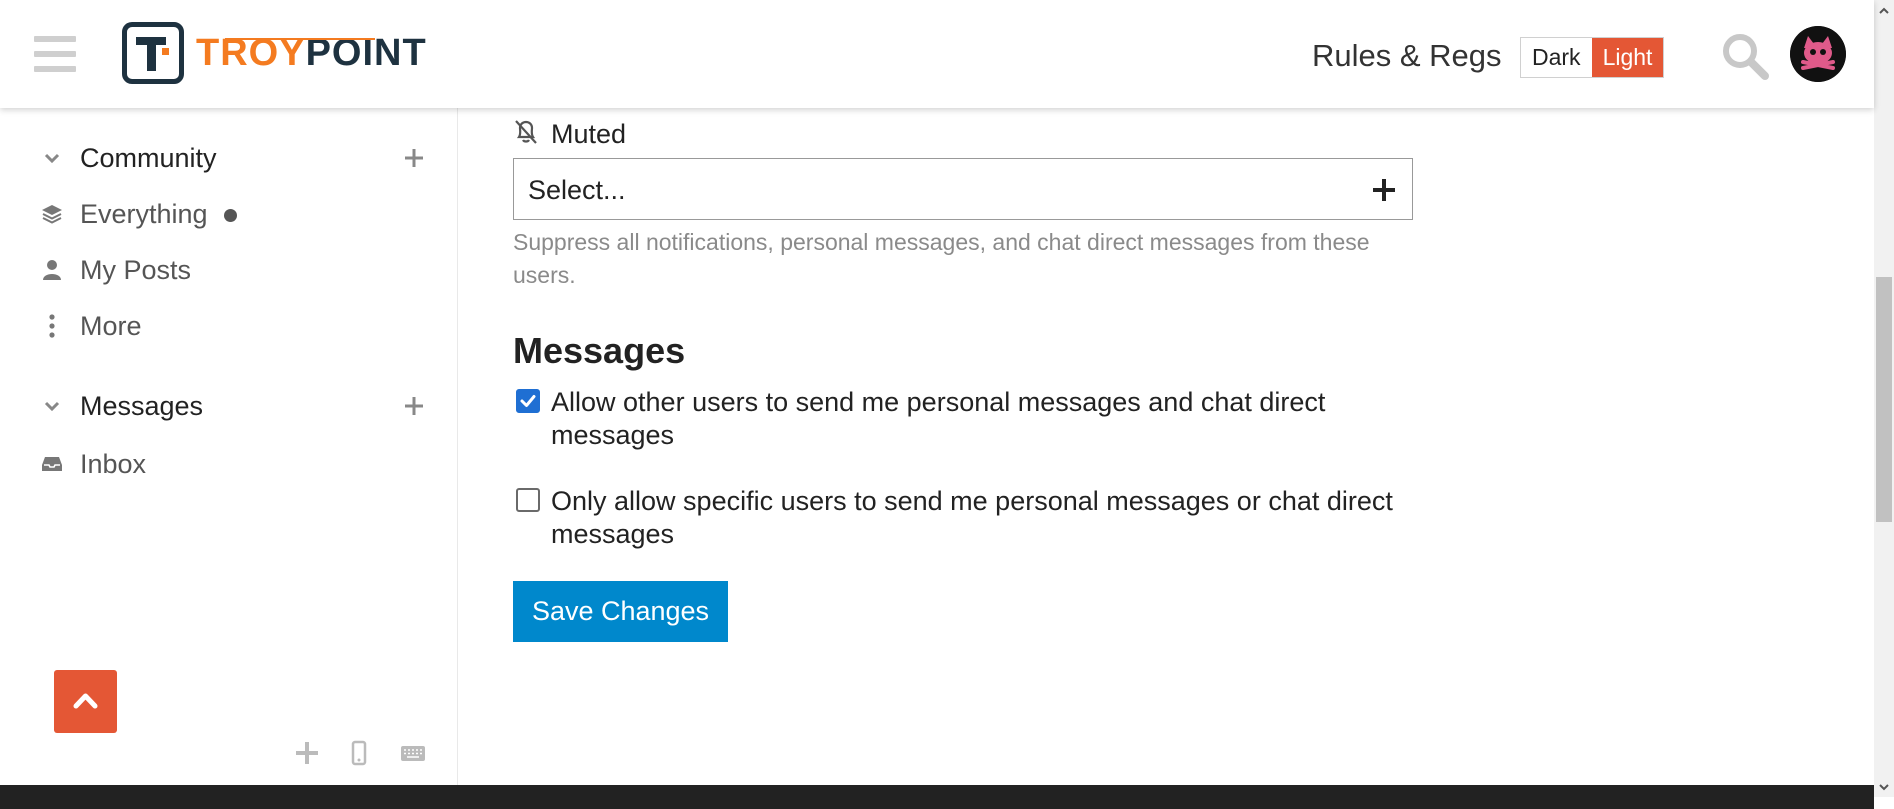  Describe the element at coordinates (153, 53) in the screenshot. I see `logo-mark-icon` at that location.